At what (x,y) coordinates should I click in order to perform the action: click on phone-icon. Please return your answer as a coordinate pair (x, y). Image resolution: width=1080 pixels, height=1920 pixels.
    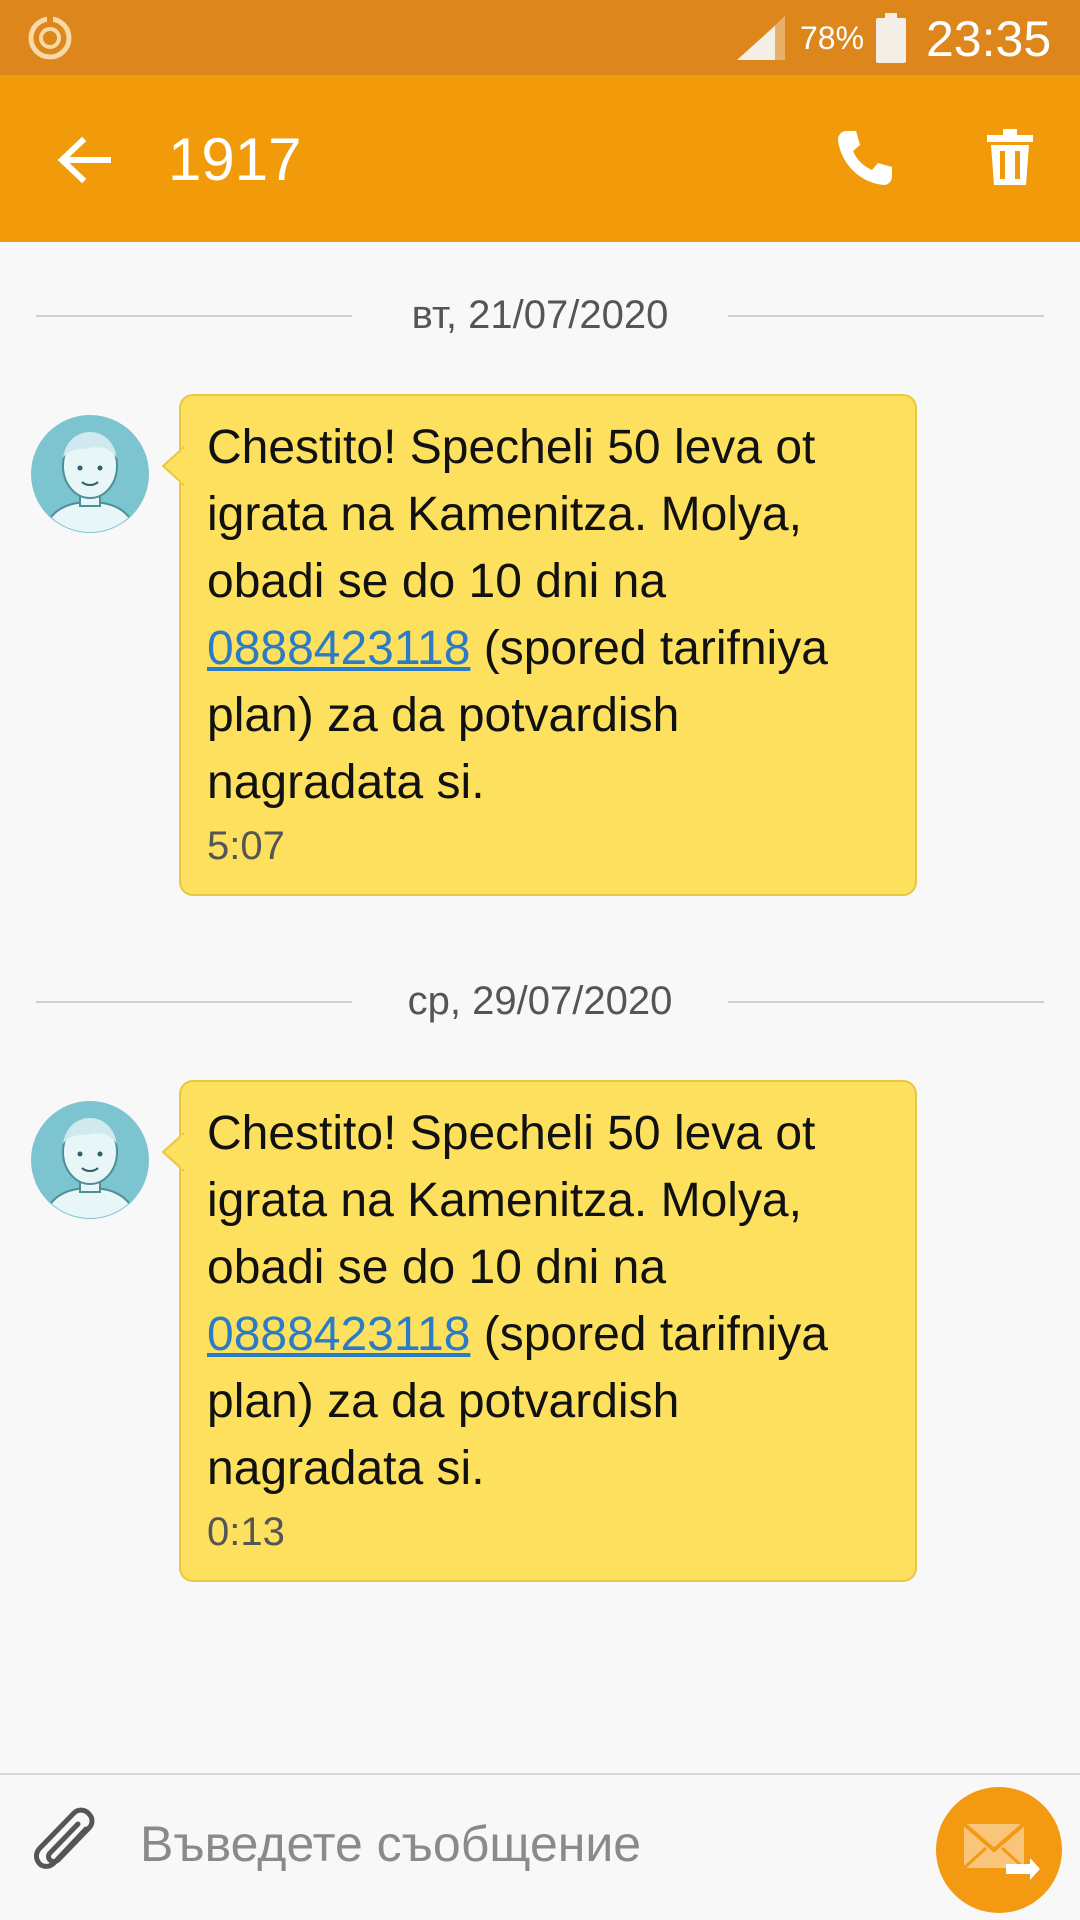
    Looking at the image, I should click on (865, 158).